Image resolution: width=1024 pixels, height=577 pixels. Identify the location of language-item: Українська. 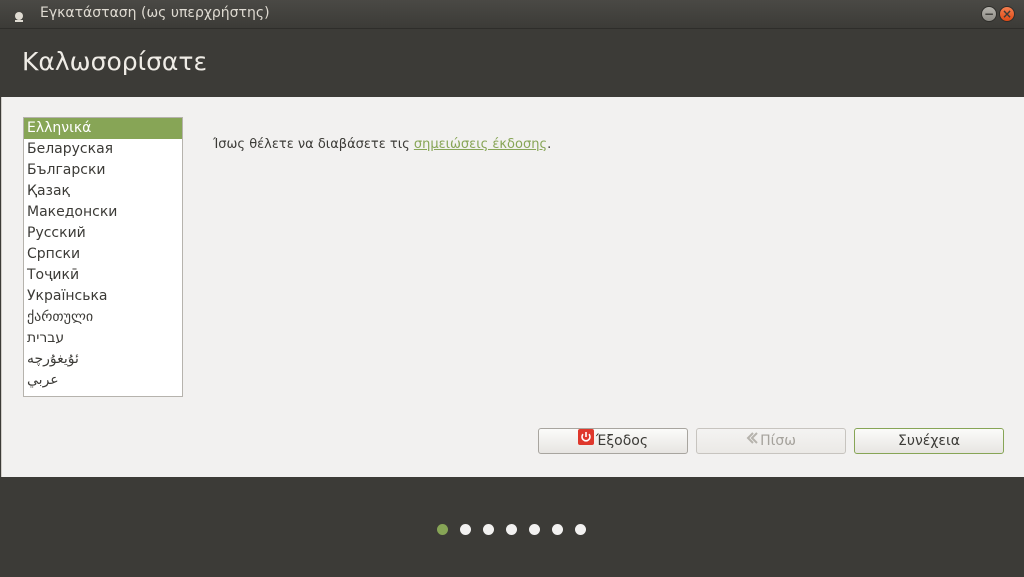
(103, 296).